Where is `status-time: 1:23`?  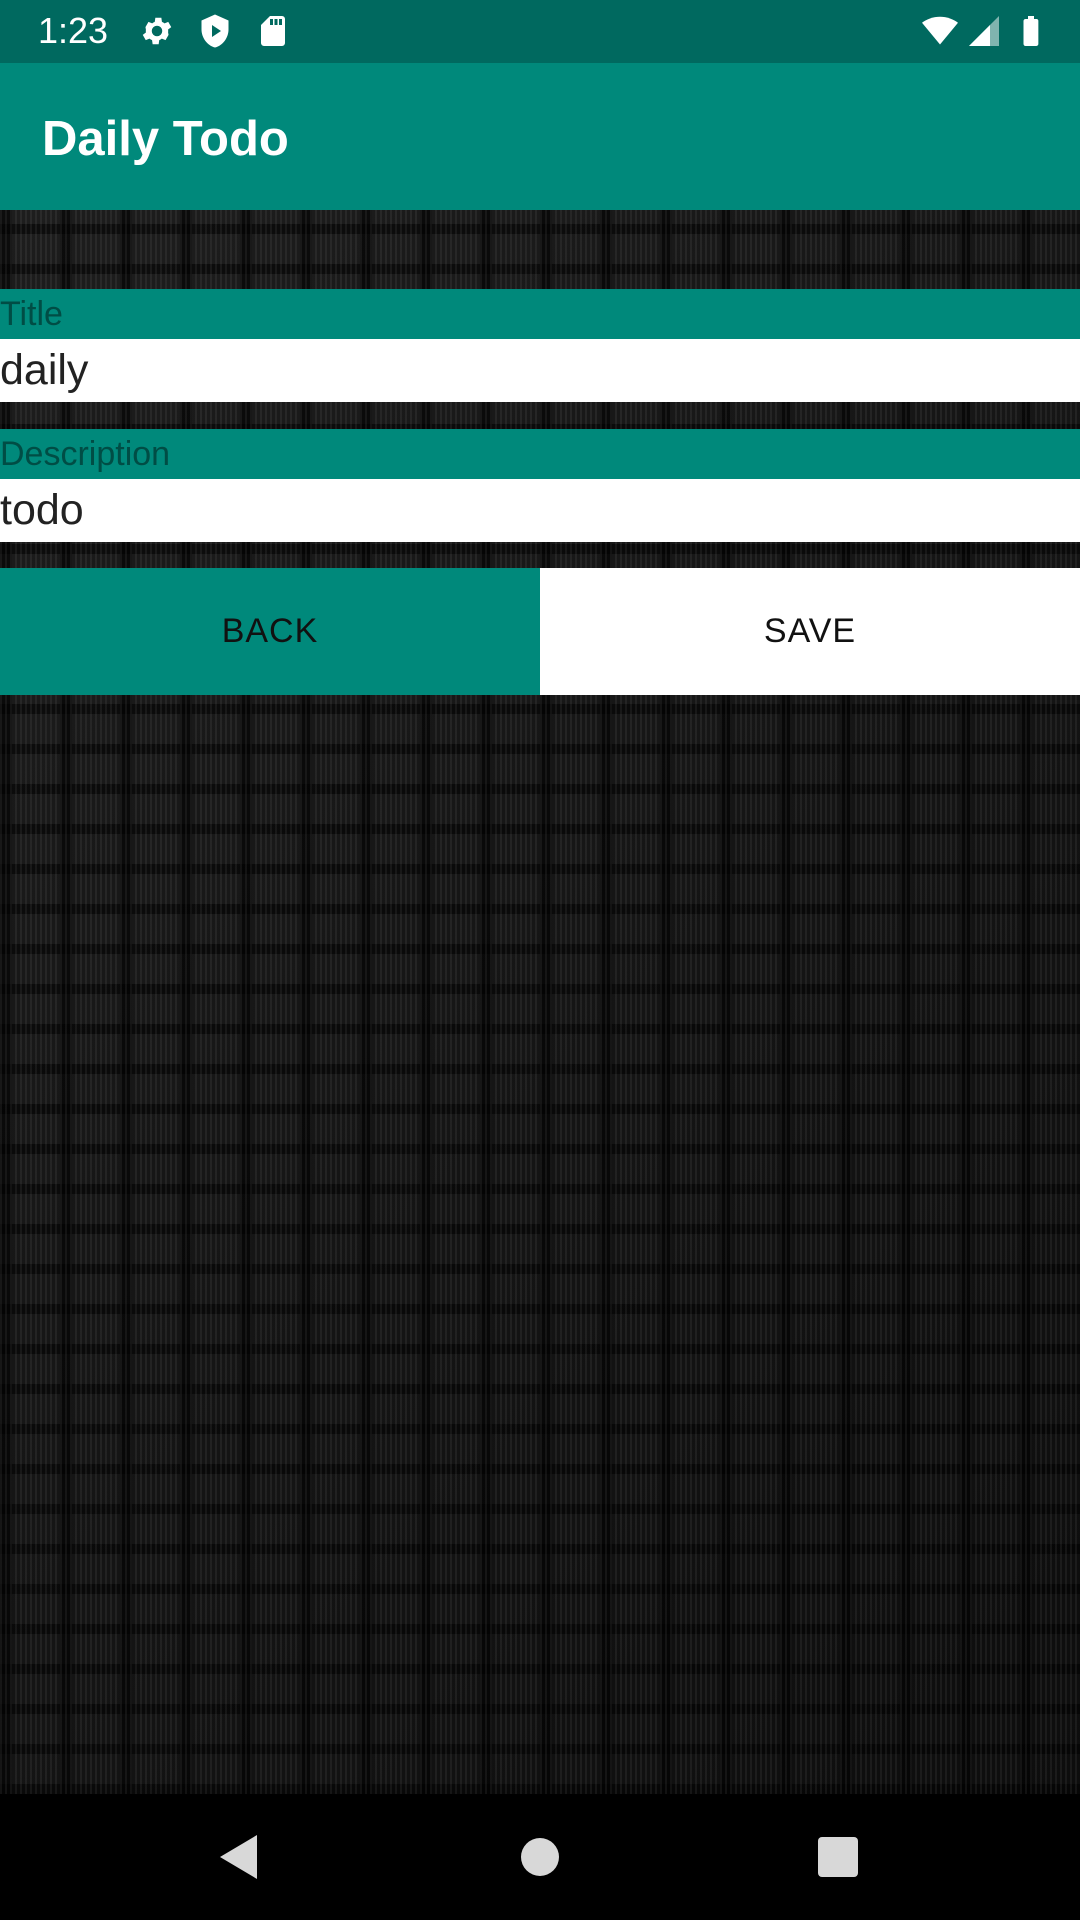
status-time: 1:23 is located at coordinates (73, 30).